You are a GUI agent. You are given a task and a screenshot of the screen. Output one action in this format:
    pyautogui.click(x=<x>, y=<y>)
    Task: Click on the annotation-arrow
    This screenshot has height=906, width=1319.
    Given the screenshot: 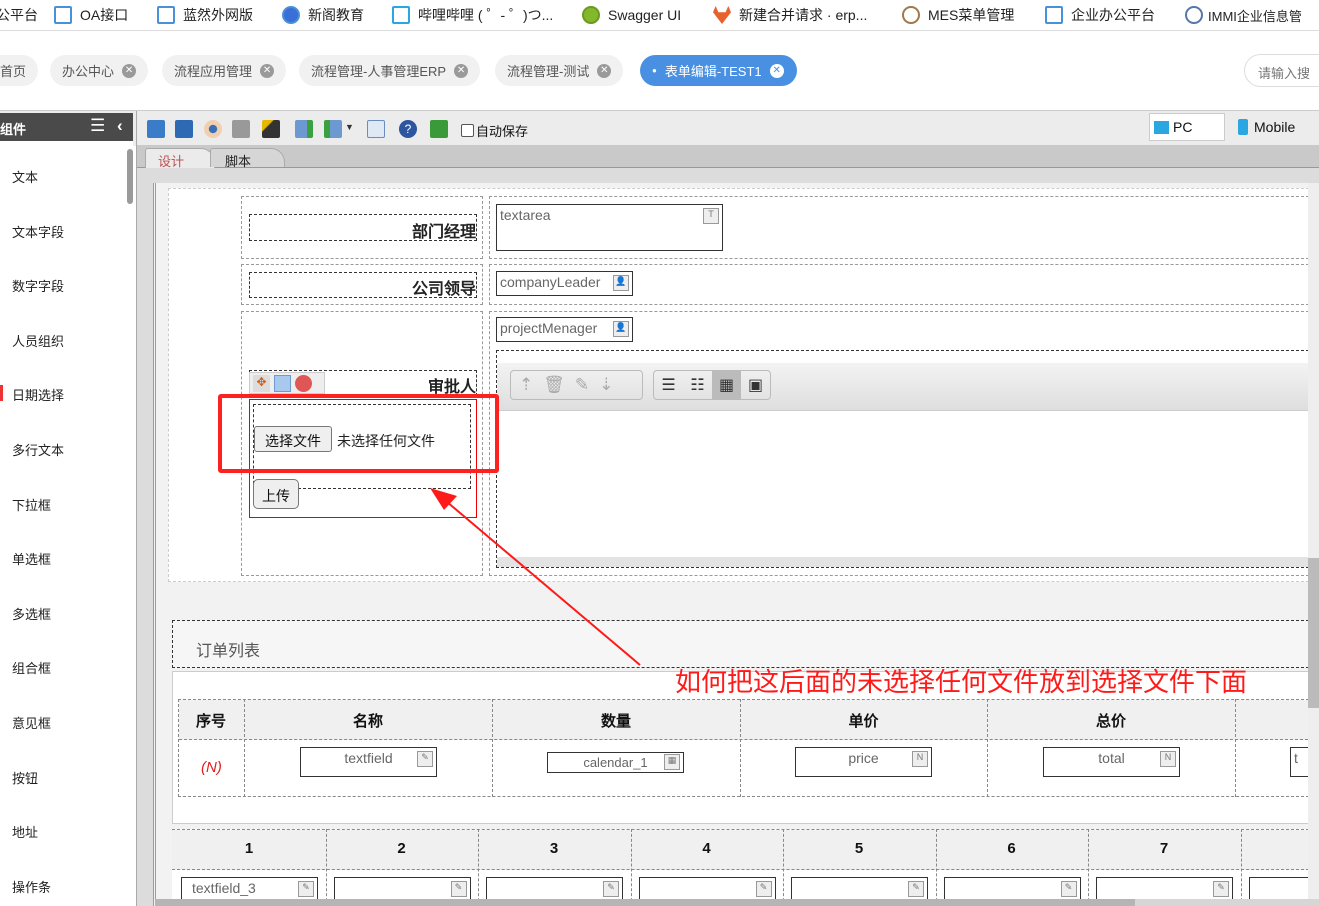 What is the action you would take?
    pyautogui.click(x=535, y=577)
    